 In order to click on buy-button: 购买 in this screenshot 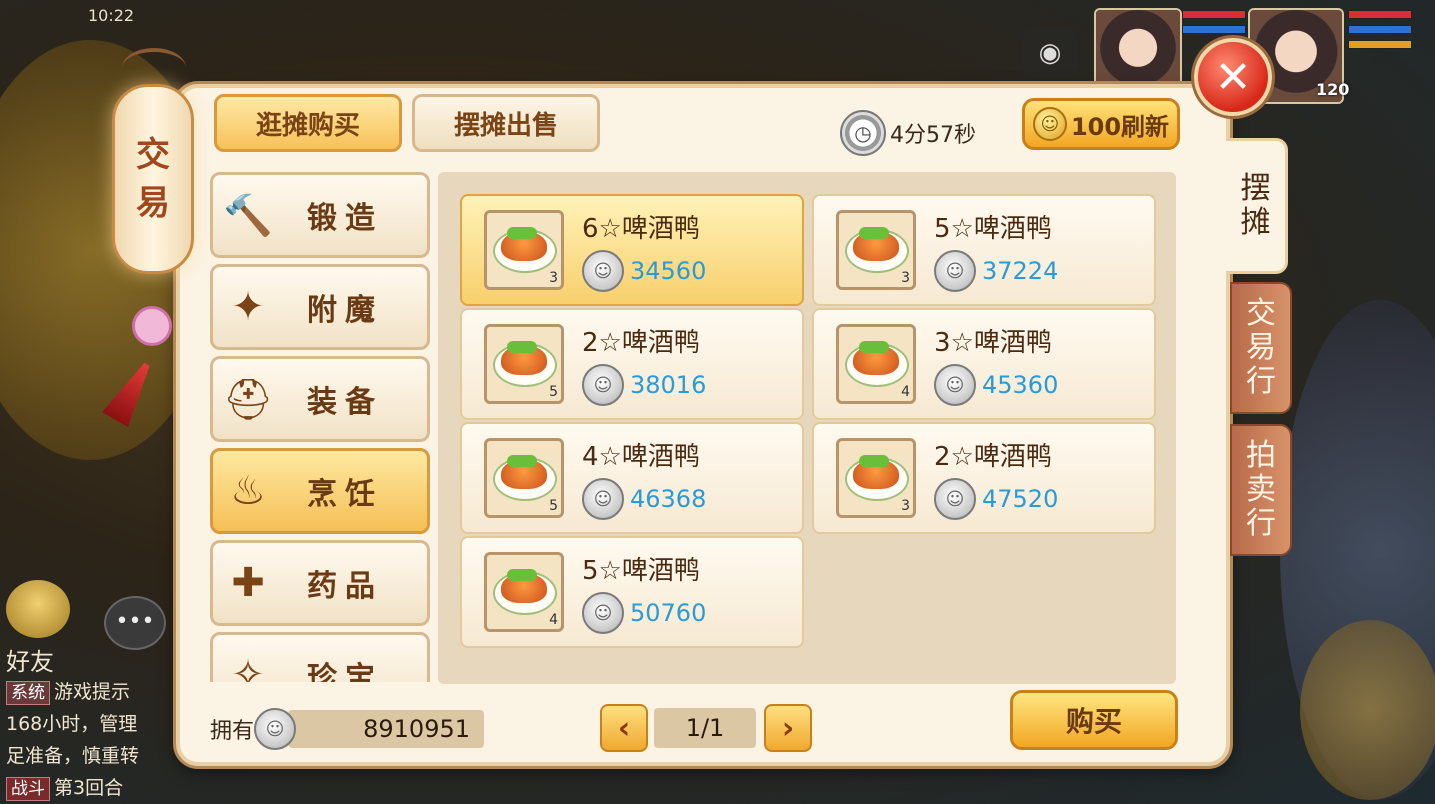, I will do `click(1094, 720)`.